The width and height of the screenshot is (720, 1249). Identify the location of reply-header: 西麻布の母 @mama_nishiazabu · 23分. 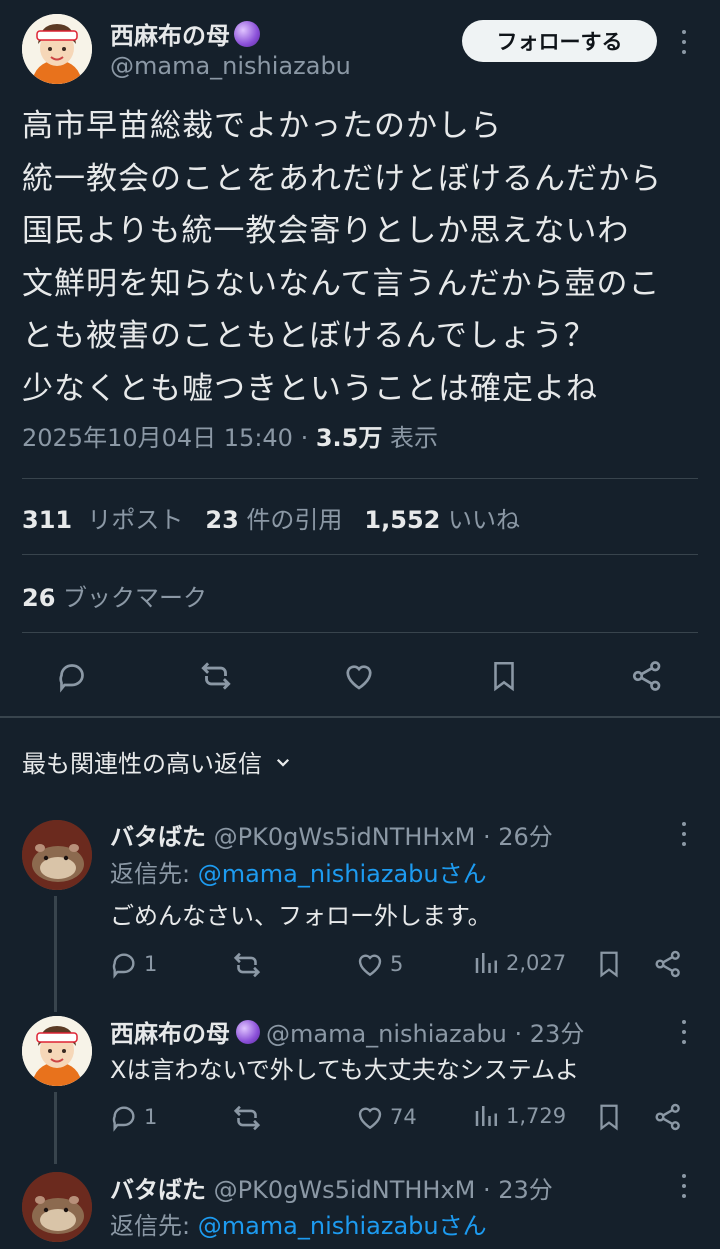
(347, 1031).